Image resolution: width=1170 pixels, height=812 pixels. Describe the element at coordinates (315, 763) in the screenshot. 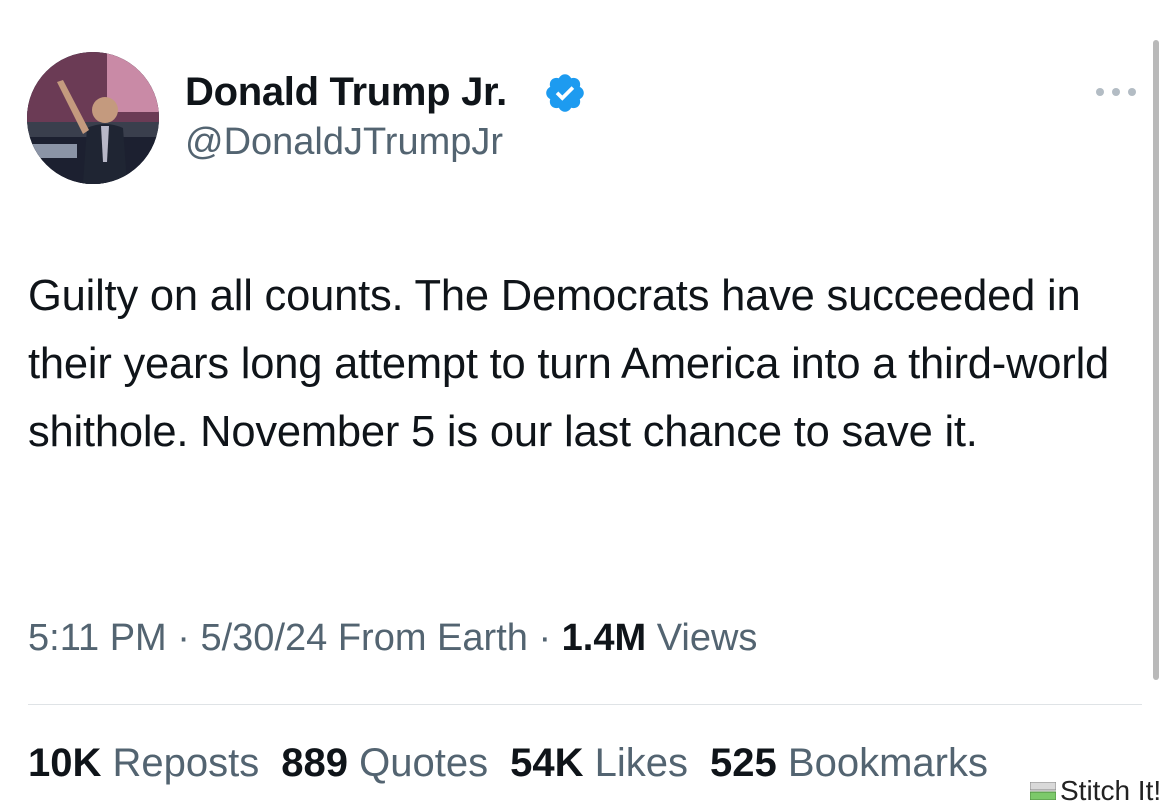

I see `quotes-count: 889` at that location.